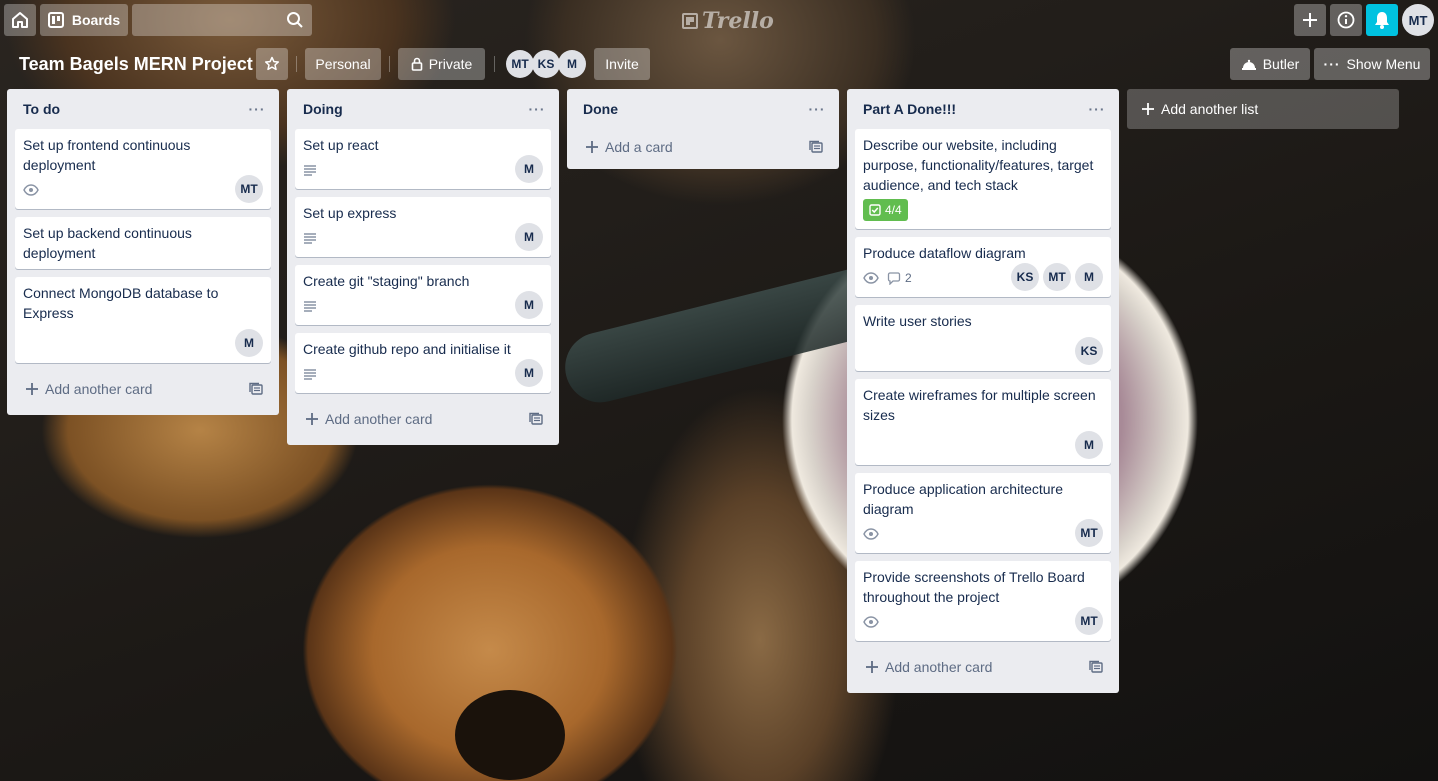  I want to click on trello-logo-text: Trello, so click(738, 21).